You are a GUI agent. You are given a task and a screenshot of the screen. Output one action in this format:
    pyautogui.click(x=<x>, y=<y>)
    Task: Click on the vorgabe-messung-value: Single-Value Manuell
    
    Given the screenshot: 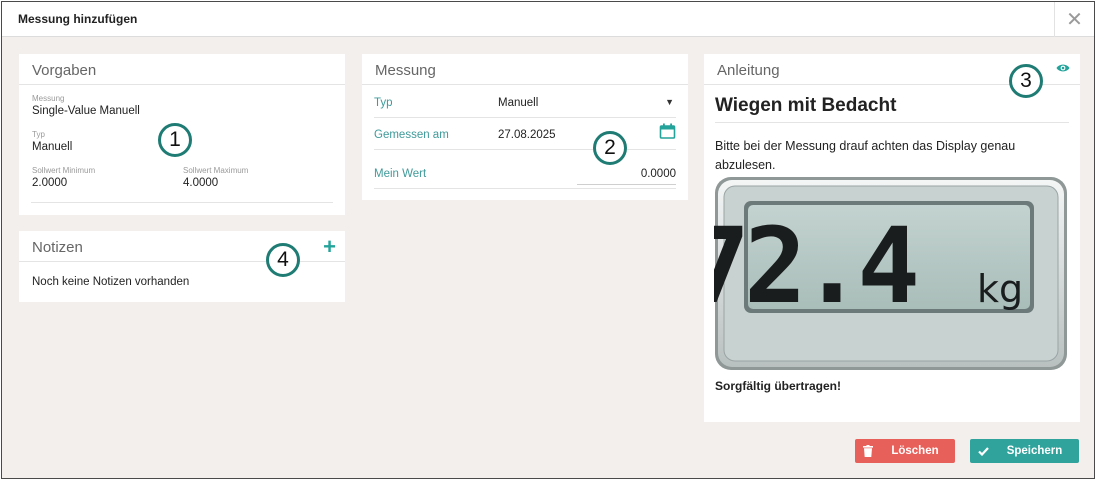 What is the action you would take?
    pyautogui.click(x=86, y=111)
    